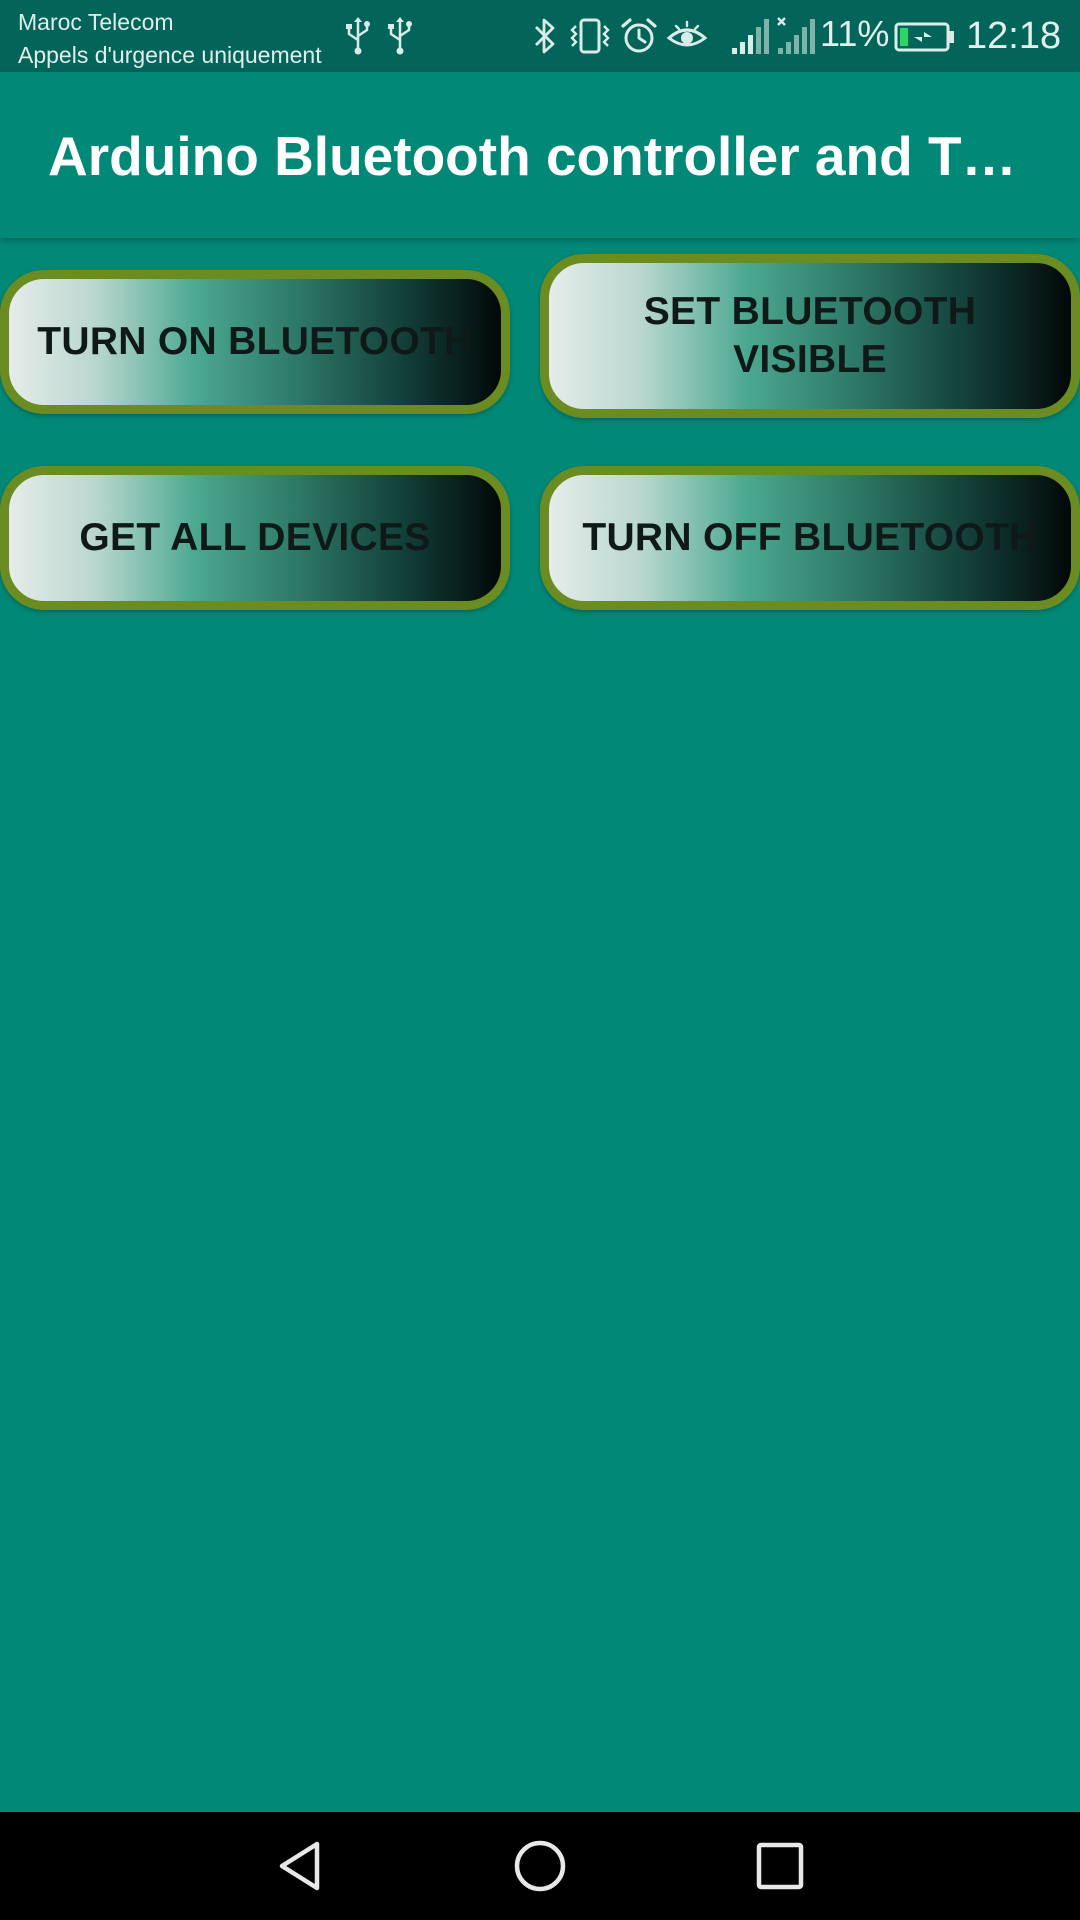  What do you see at coordinates (545, 36) in the screenshot?
I see `bluetooth-icon` at bounding box center [545, 36].